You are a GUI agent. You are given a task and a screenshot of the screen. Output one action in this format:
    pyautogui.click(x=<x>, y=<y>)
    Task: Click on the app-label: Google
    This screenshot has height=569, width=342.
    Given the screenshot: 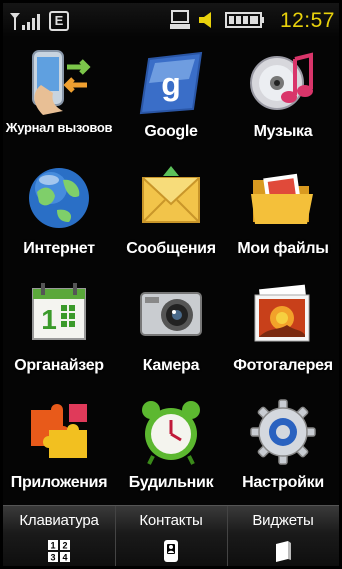 What is the action you would take?
    pyautogui.click(x=171, y=131)
    